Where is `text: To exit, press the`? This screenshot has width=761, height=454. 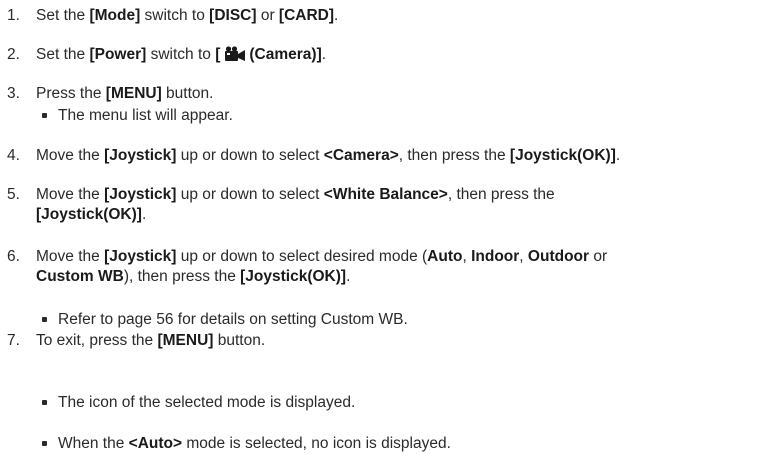
text: To exit, press the is located at coordinates (97, 340).